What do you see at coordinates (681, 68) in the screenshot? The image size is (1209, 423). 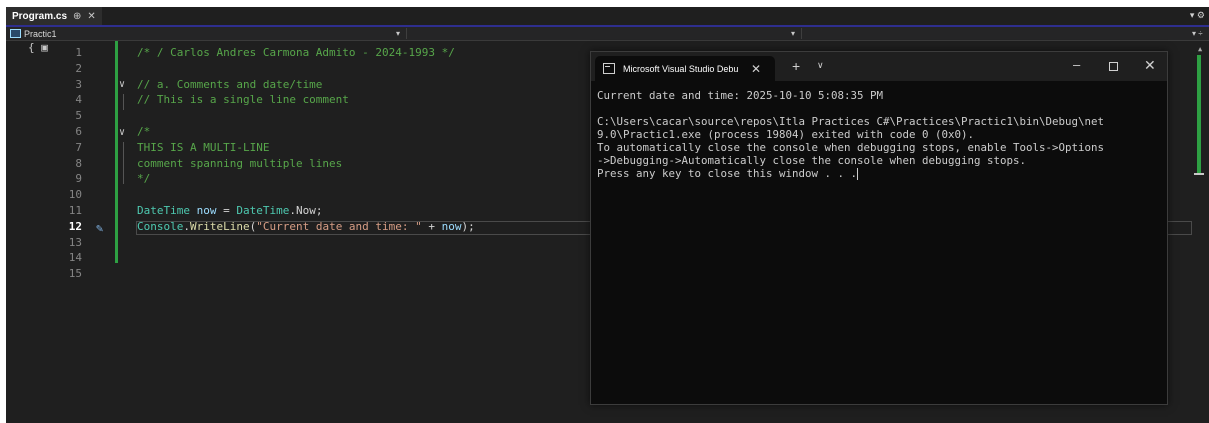 I see `console-tab-title: Microsoft Visual Studio Debu` at bounding box center [681, 68].